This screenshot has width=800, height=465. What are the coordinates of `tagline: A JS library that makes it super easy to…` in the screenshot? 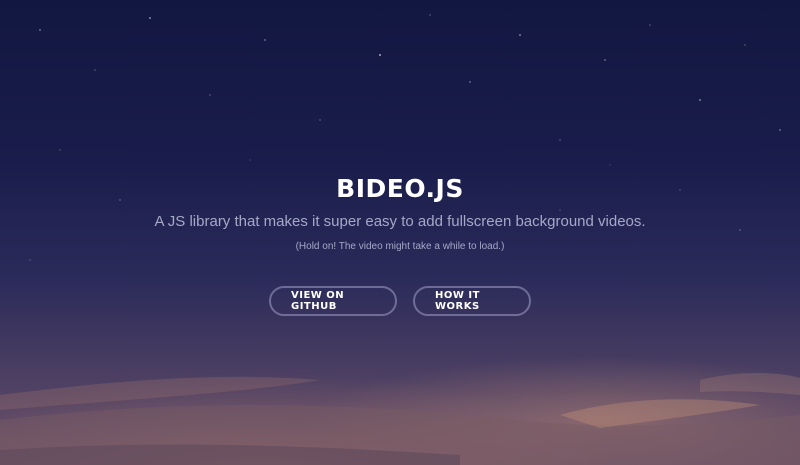 It's located at (400, 221).